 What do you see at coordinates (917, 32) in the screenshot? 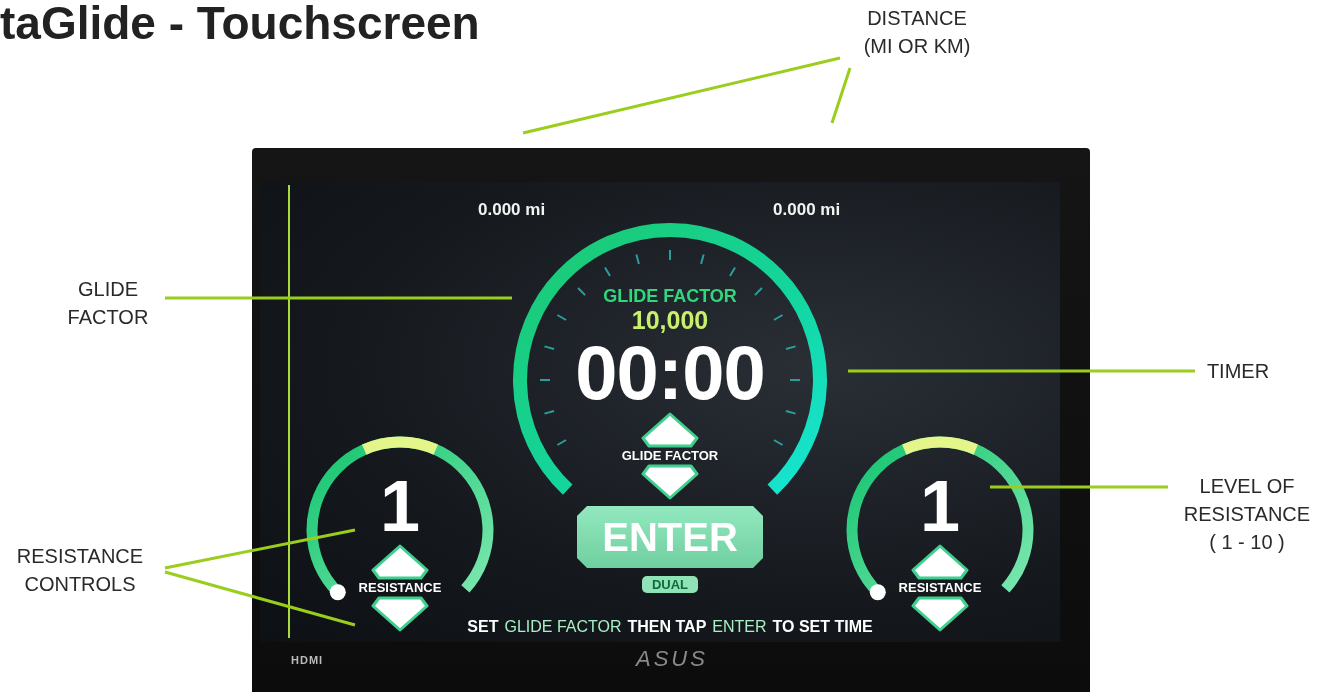
I see `callout-label: DISTANCE (MI OR KM)` at bounding box center [917, 32].